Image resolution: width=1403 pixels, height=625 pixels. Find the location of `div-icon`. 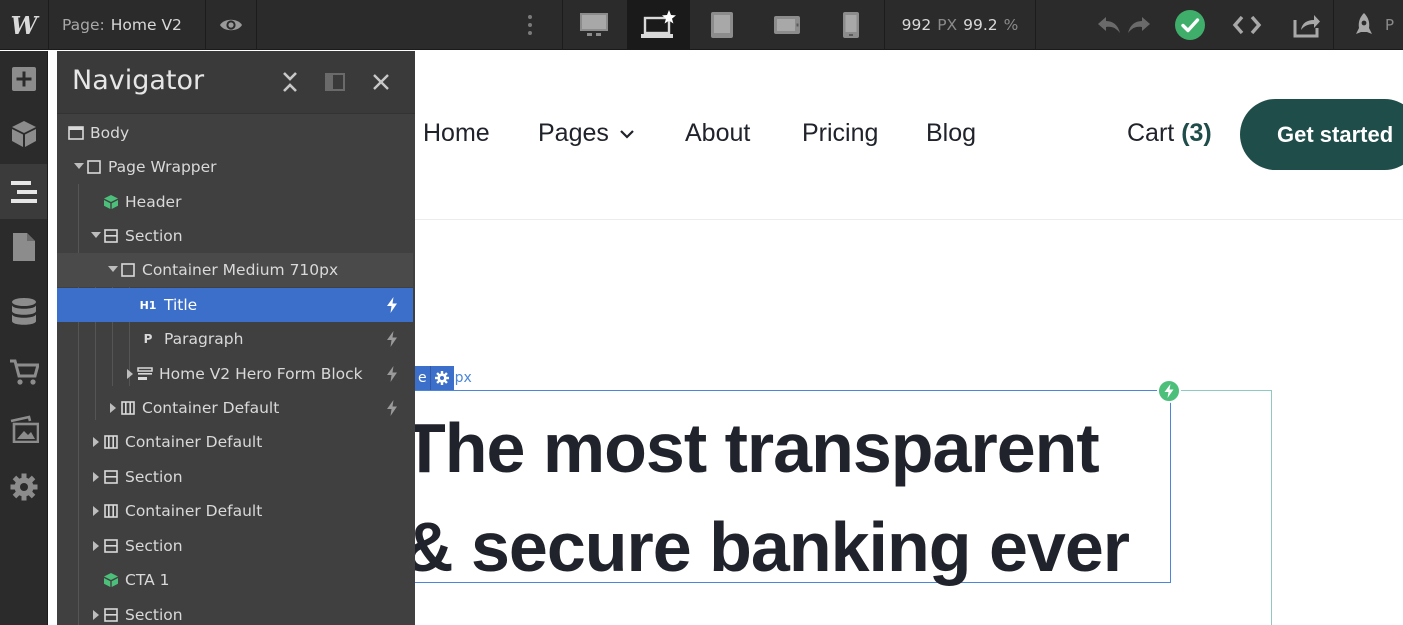

div-icon is located at coordinates (94, 167).